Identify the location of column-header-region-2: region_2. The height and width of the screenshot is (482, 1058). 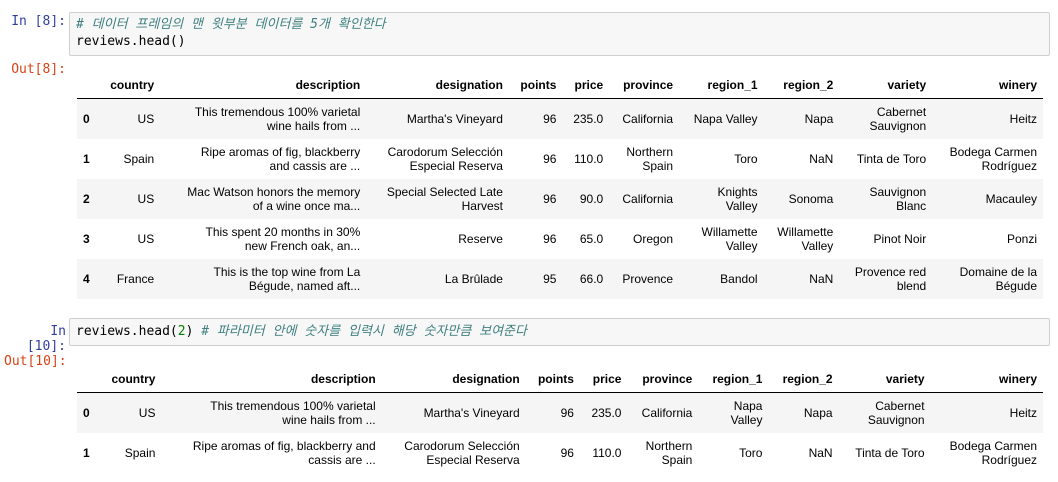
(801, 85).